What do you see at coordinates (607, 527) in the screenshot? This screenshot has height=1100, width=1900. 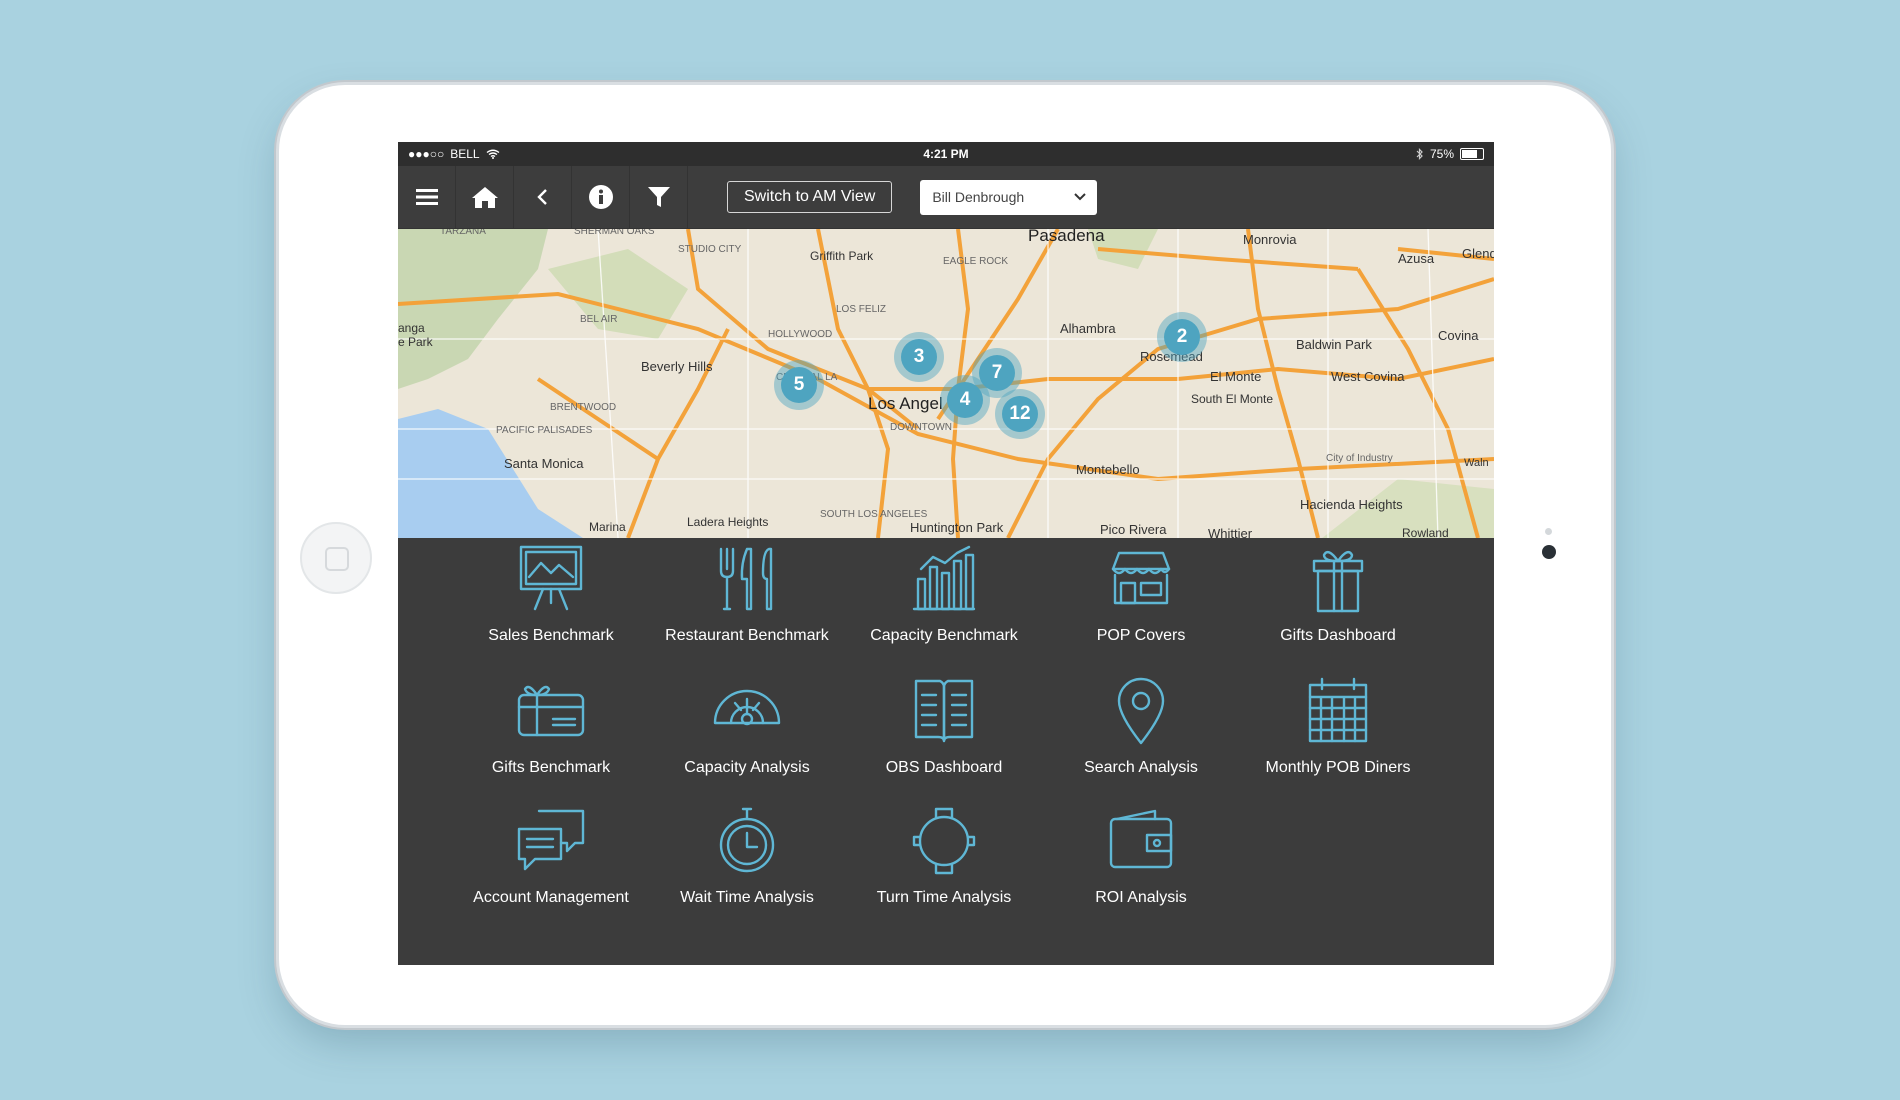 I see `map-label: Marina` at bounding box center [607, 527].